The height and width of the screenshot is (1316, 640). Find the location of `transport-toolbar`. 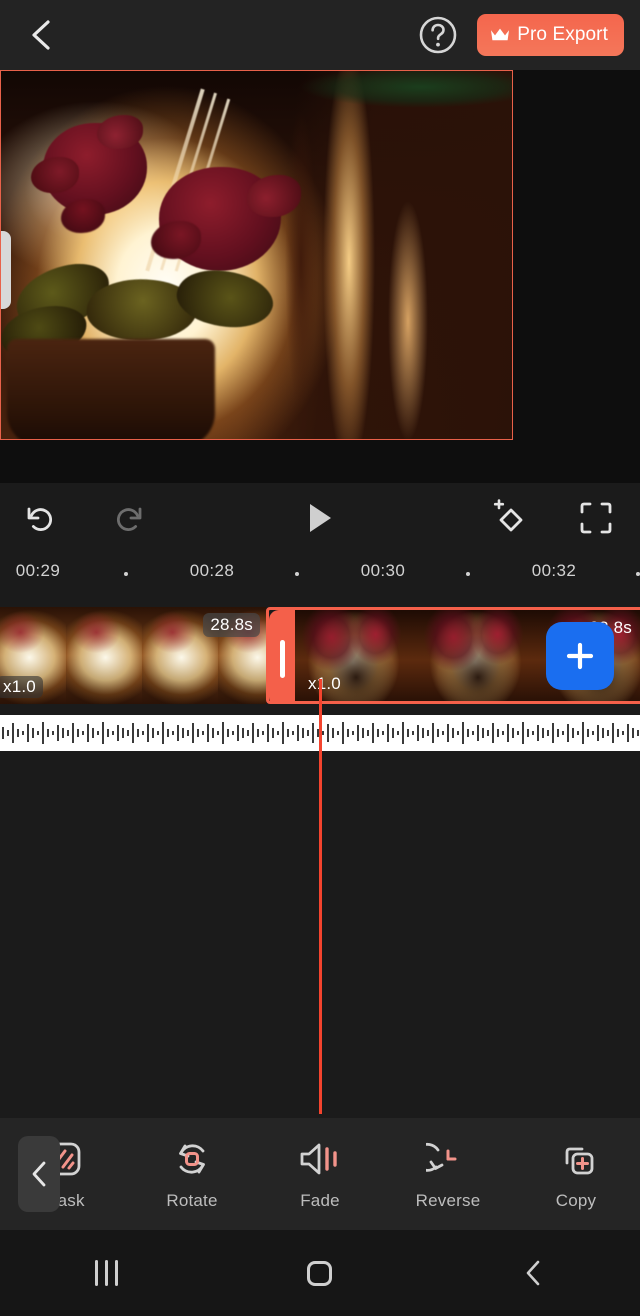

transport-toolbar is located at coordinates (320, 518).